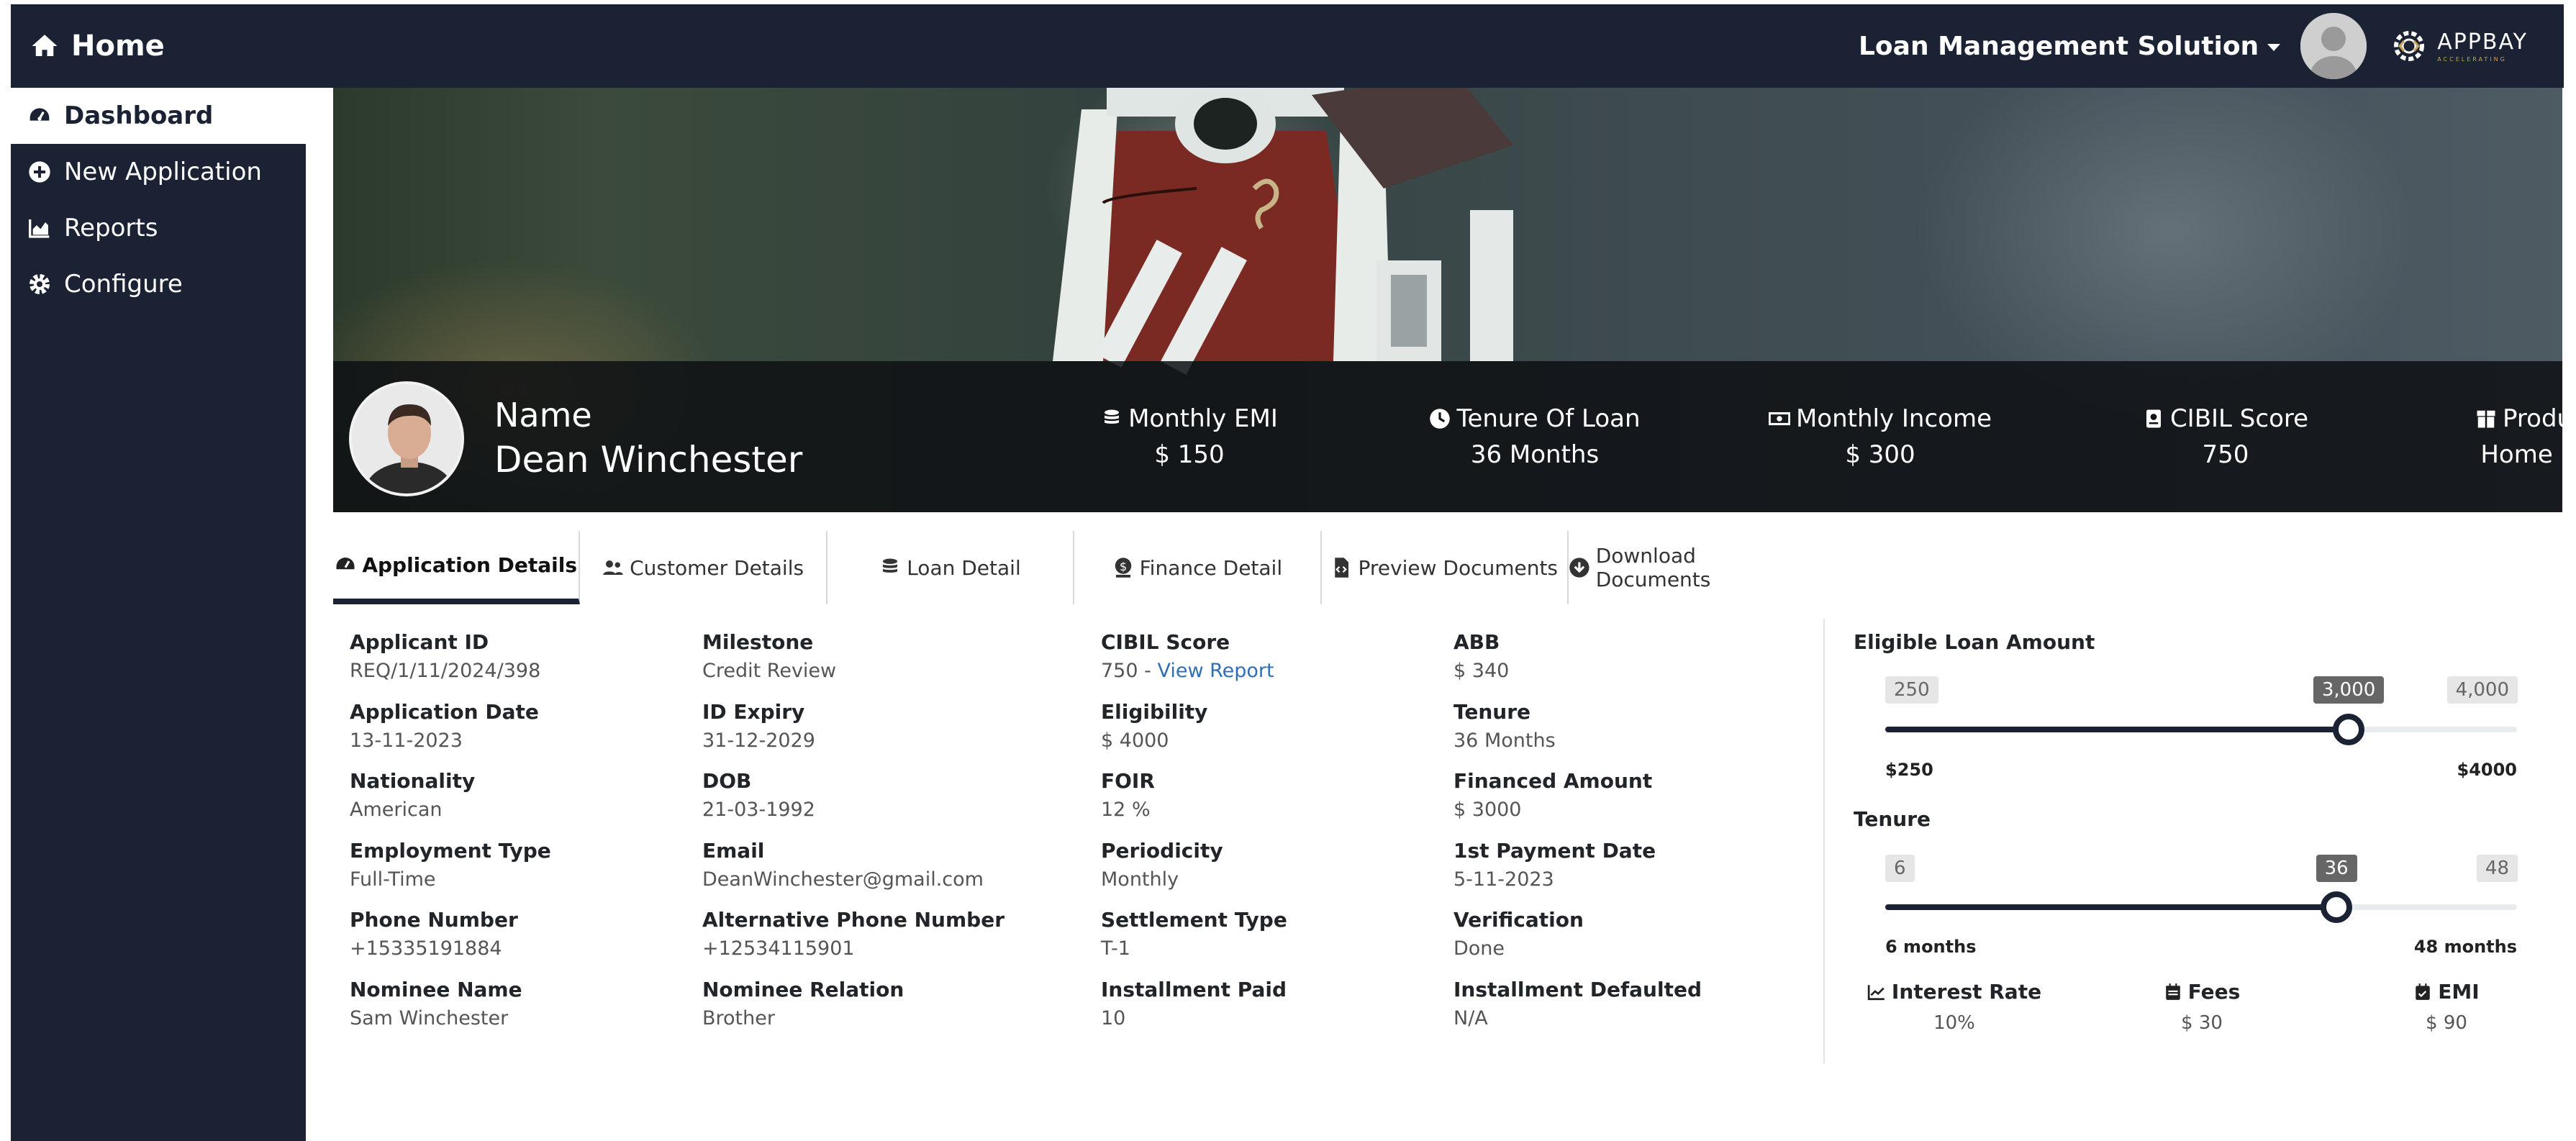 This screenshot has width=2576, height=1141. What do you see at coordinates (1577, 735) in the screenshot?
I see `field-tenure: Tenure 36 Months` at bounding box center [1577, 735].